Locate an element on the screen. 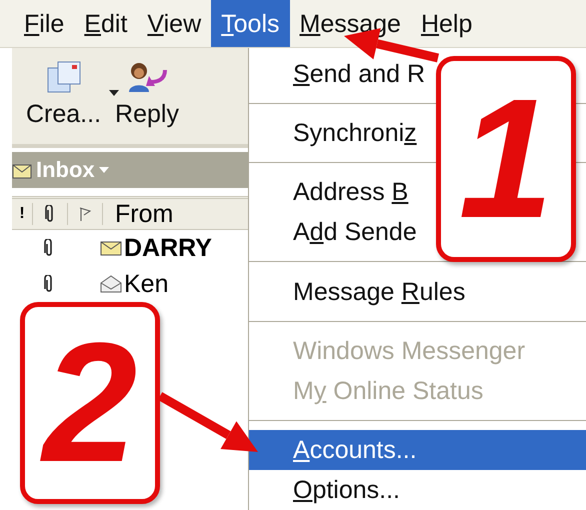 Image resolution: width=586 pixels, height=510 pixels. menu-item: Help is located at coordinates (446, 23).